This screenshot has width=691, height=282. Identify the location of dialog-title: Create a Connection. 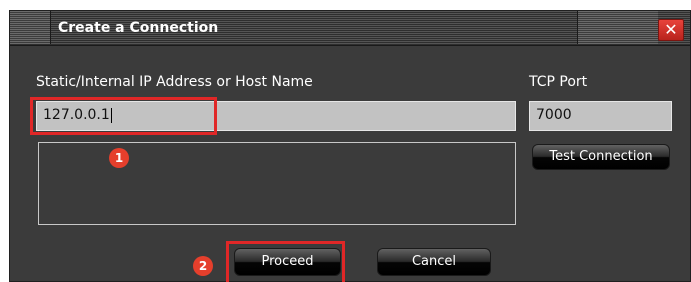
(138, 28).